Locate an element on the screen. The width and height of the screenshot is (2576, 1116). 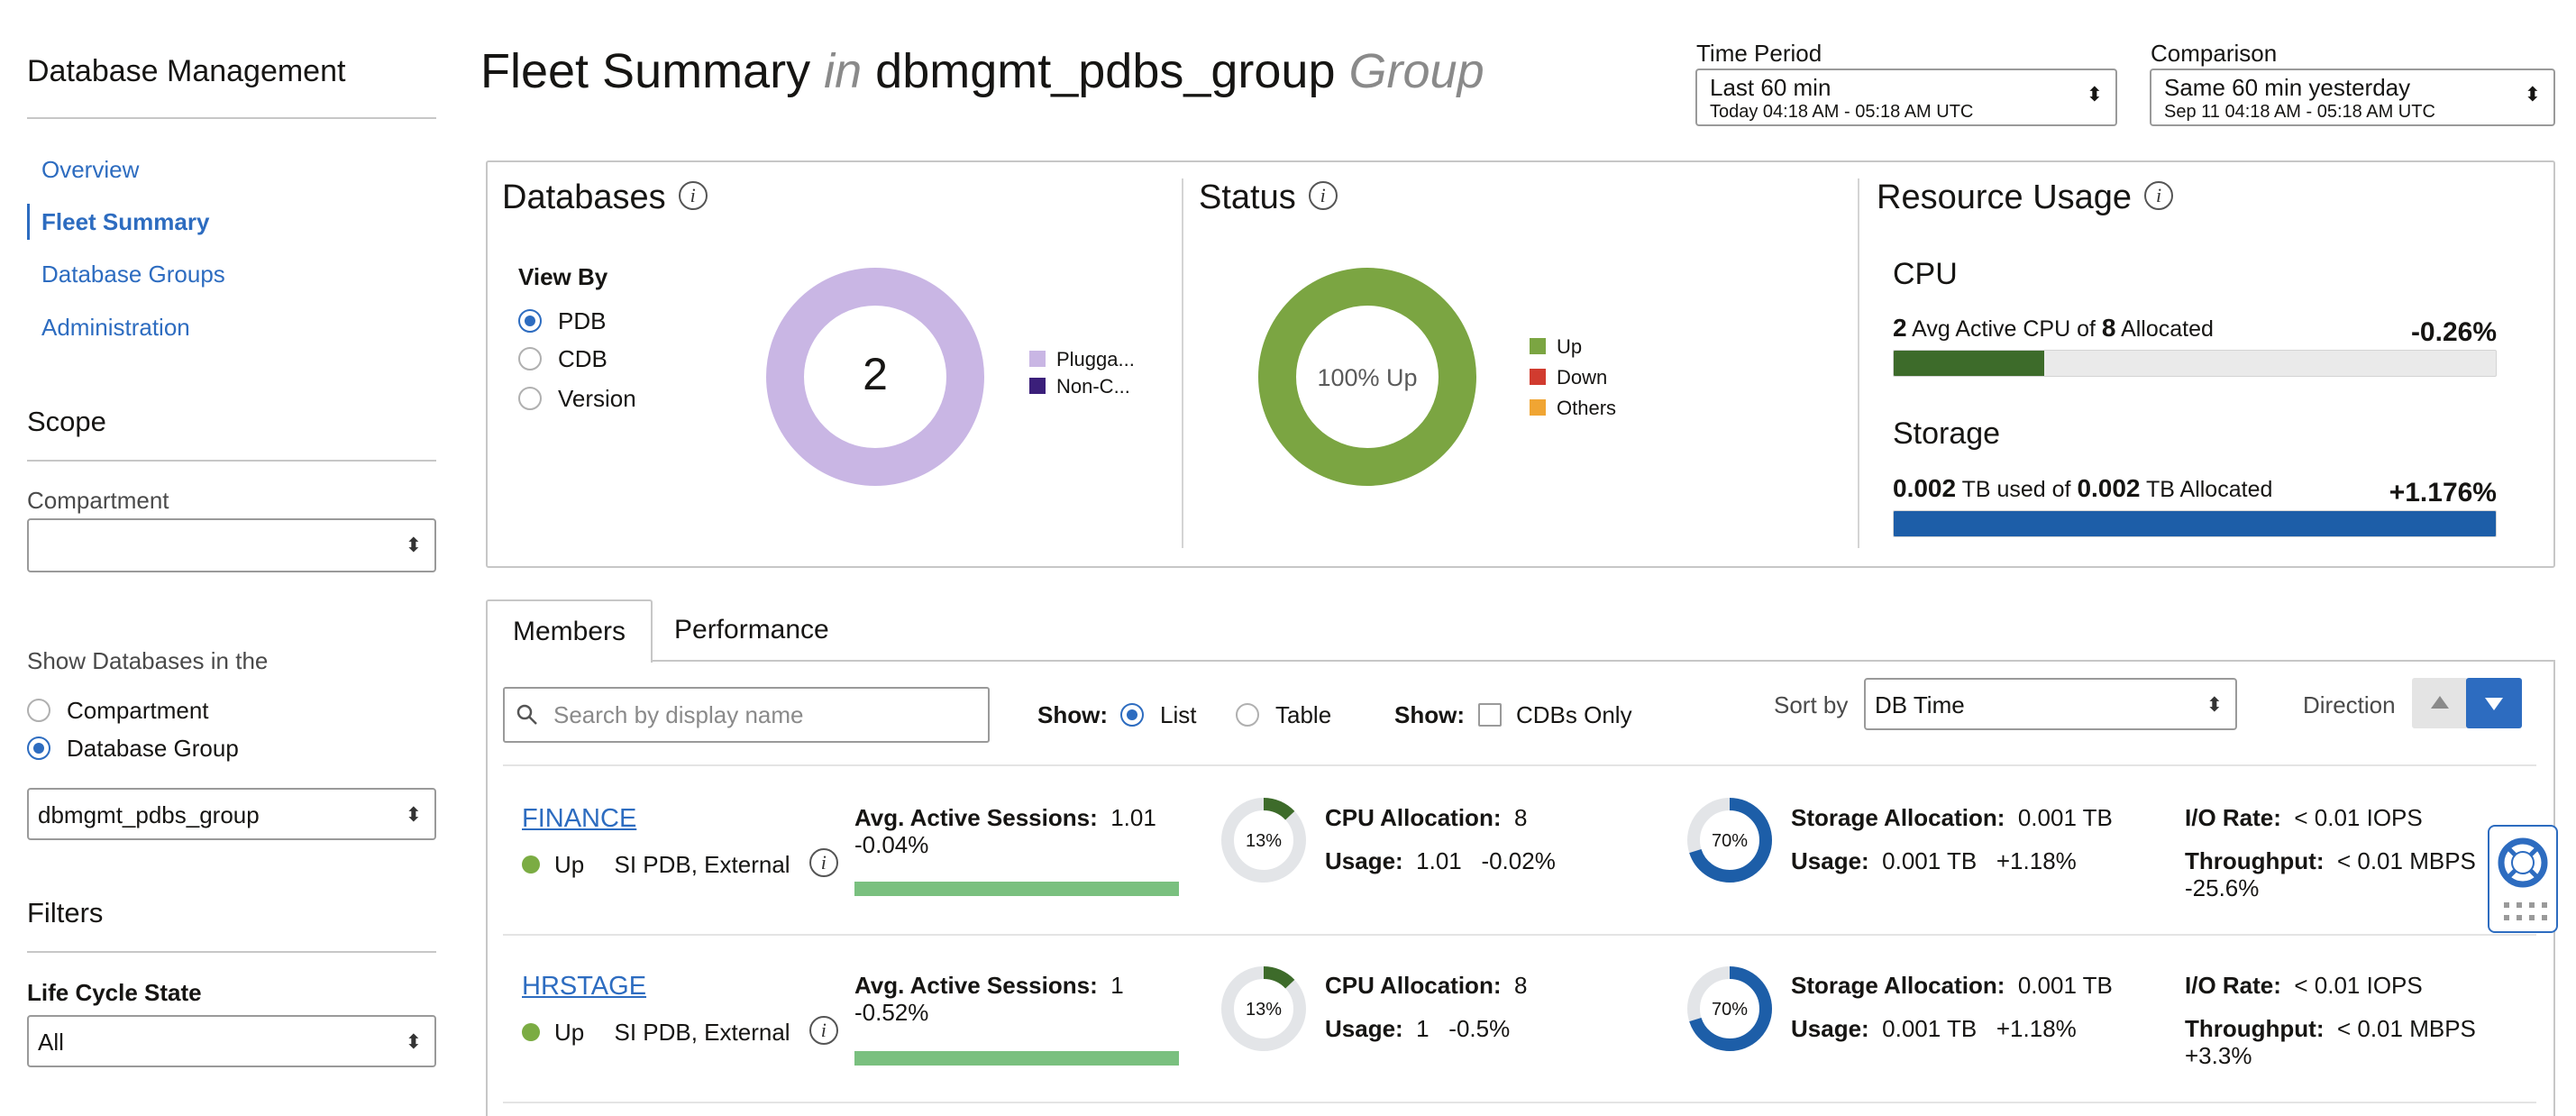
cpu-usage: Usage: 1.01 -0.02% is located at coordinates (1440, 860).